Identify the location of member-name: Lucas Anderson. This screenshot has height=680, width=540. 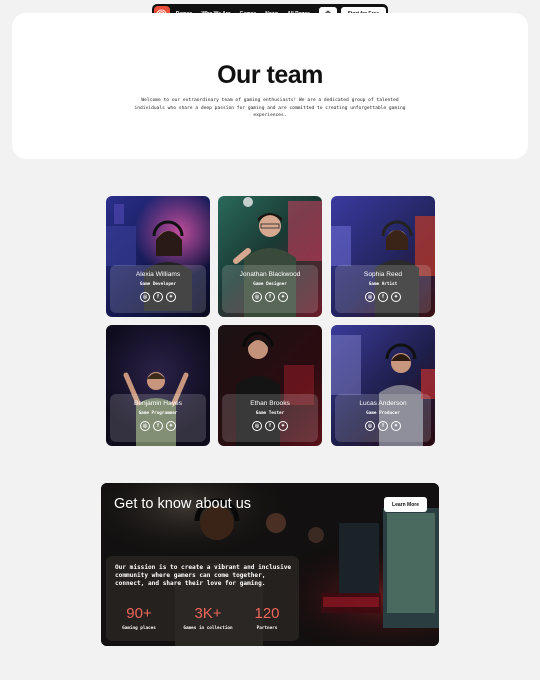
(383, 403).